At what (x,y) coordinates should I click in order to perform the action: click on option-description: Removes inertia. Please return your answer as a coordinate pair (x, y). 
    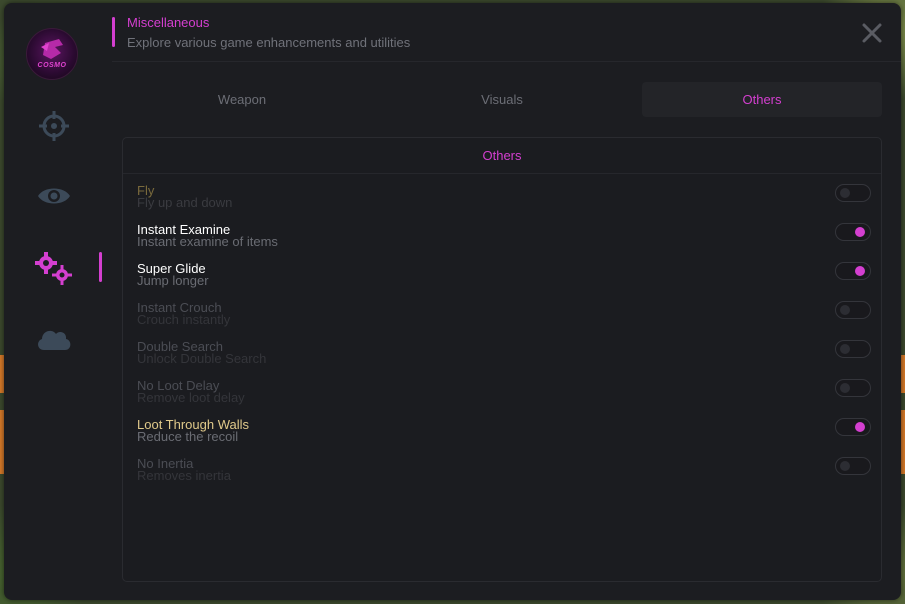
    Looking at the image, I should click on (184, 475).